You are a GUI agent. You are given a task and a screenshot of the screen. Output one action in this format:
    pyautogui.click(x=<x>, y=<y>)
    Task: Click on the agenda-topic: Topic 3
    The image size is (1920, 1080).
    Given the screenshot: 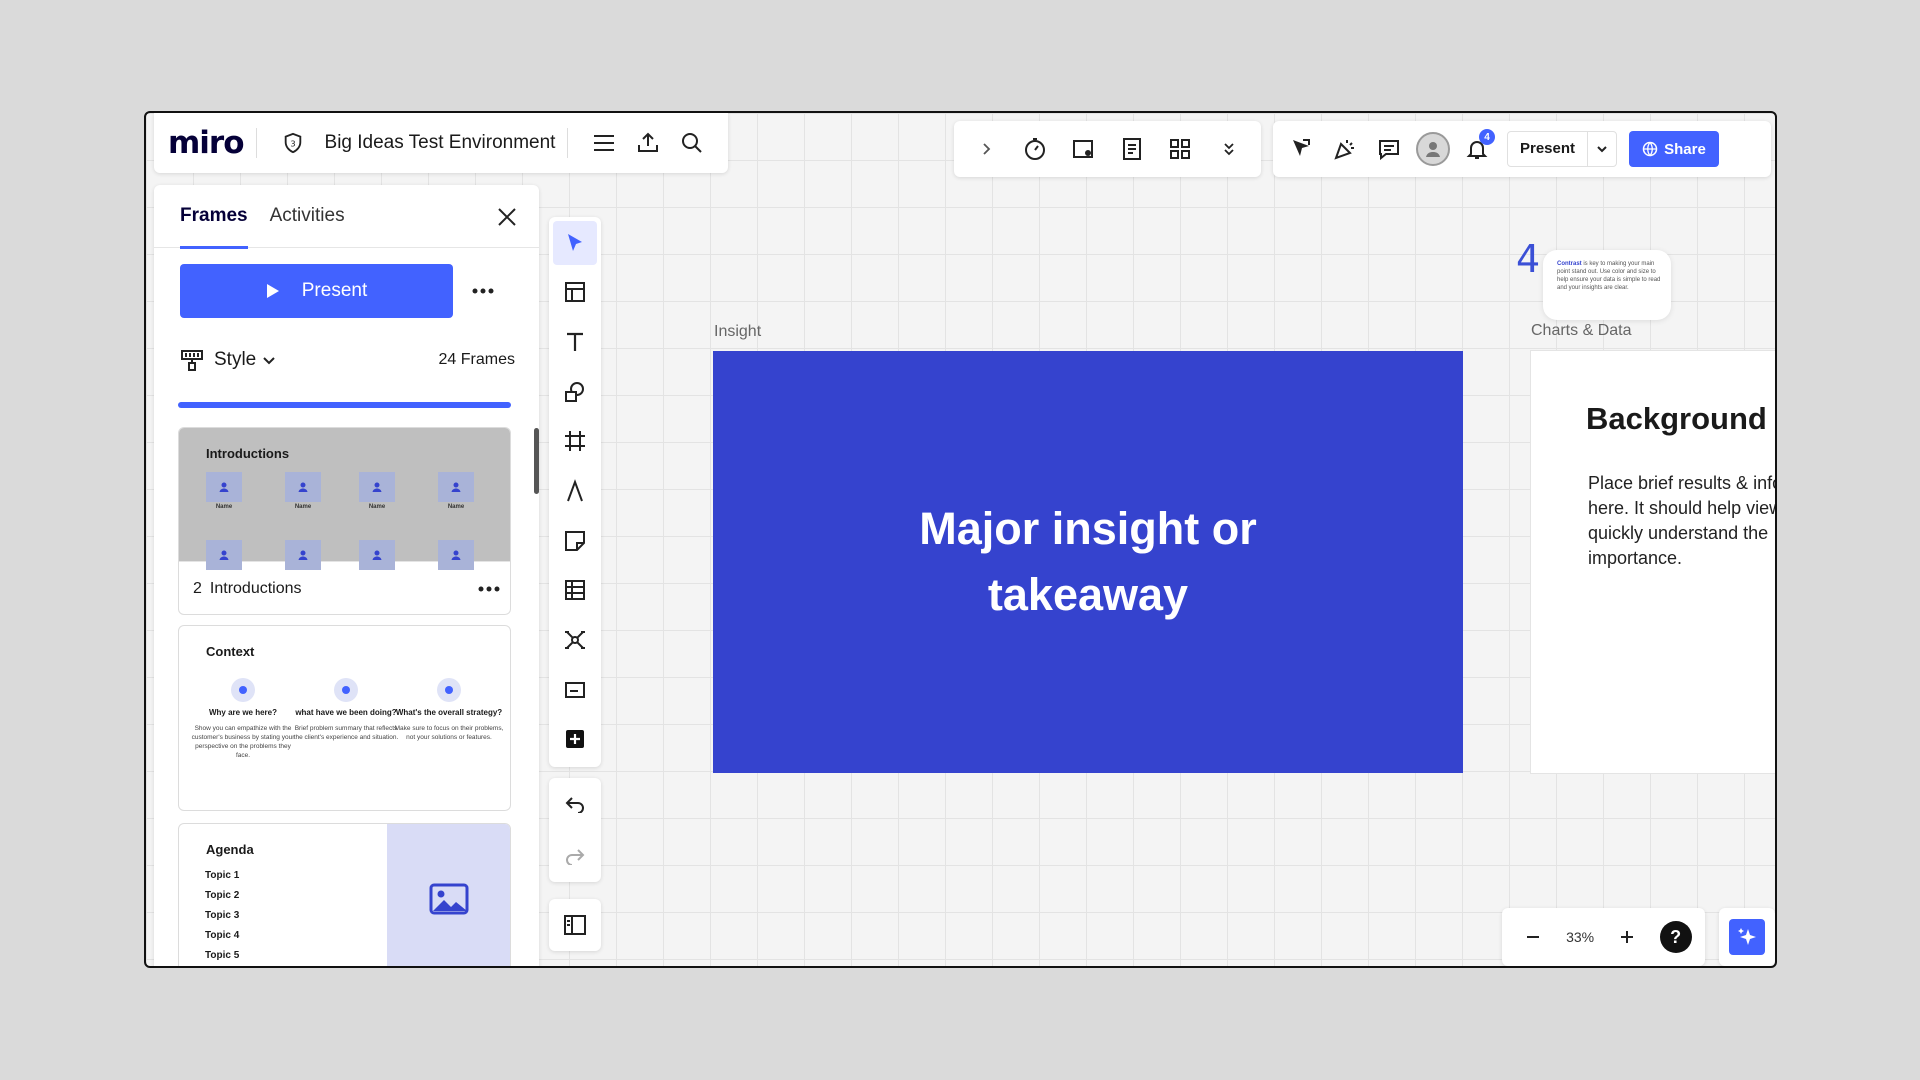 What is the action you would take?
    pyautogui.click(x=222, y=915)
    